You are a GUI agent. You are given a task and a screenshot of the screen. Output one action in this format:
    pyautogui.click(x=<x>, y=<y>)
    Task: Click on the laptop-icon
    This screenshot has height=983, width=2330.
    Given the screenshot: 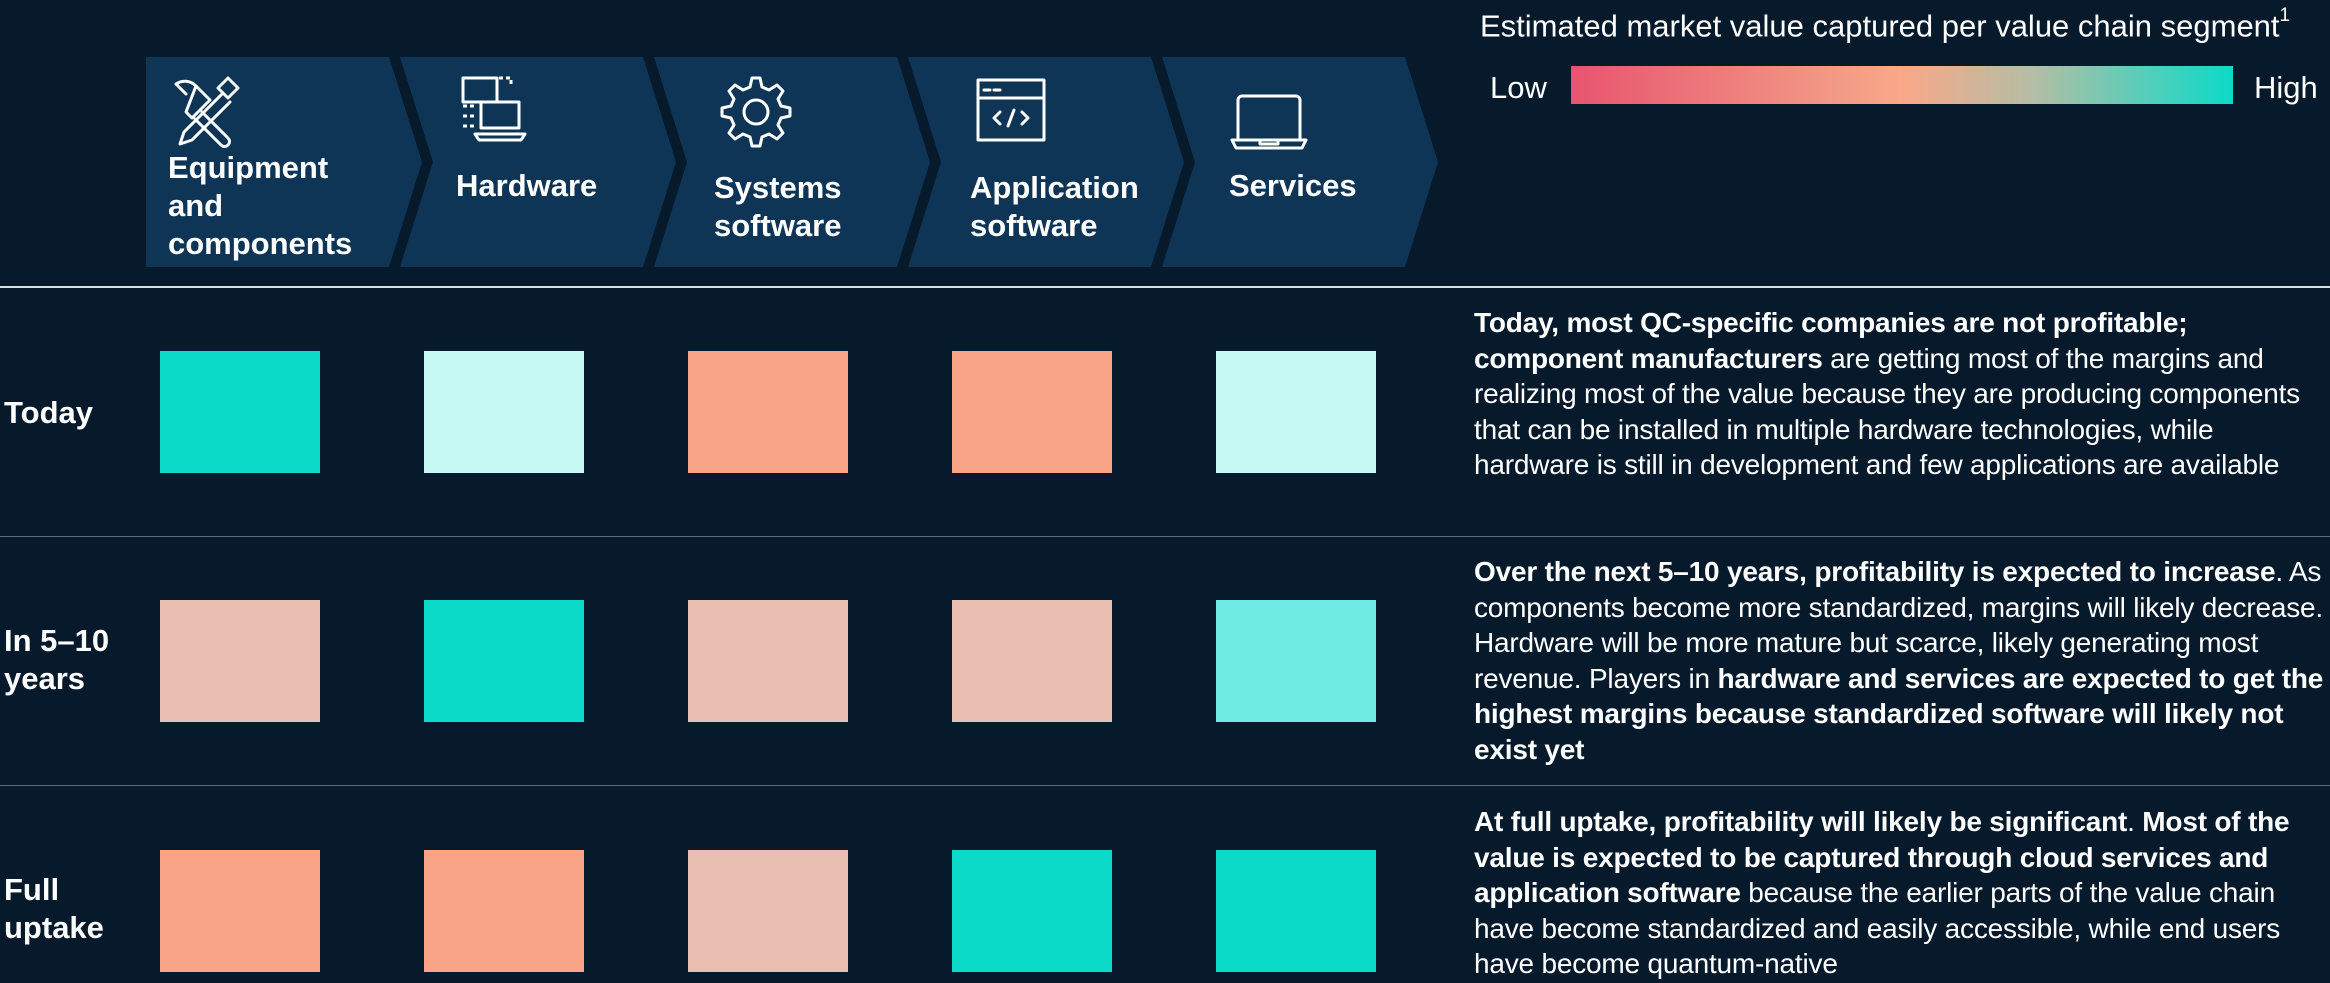 What is the action you would take?
    pyautogui.click(x=1270, y=112)
    